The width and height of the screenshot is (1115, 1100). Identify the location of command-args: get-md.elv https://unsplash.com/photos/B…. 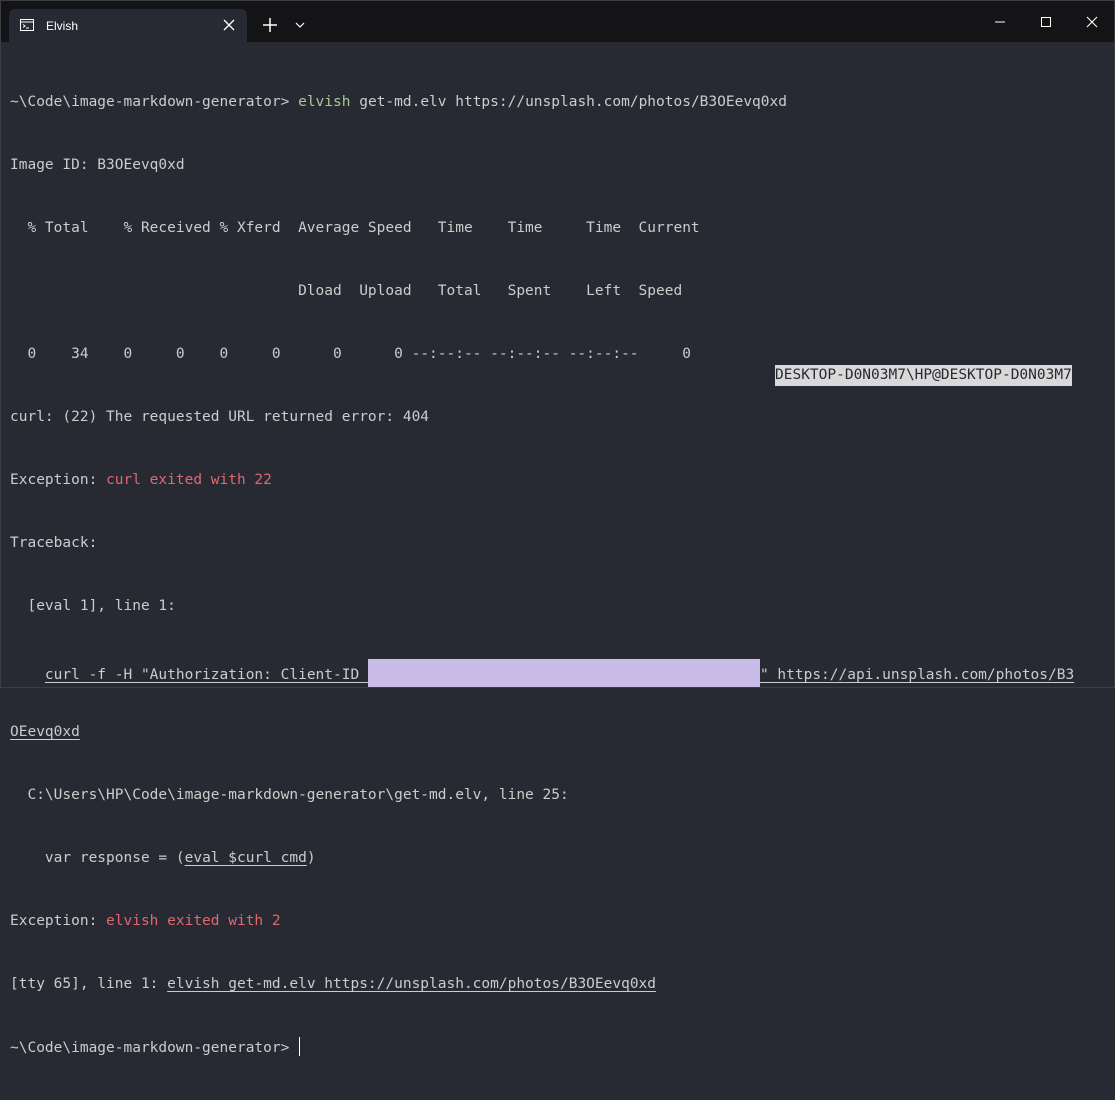
(568, 102).